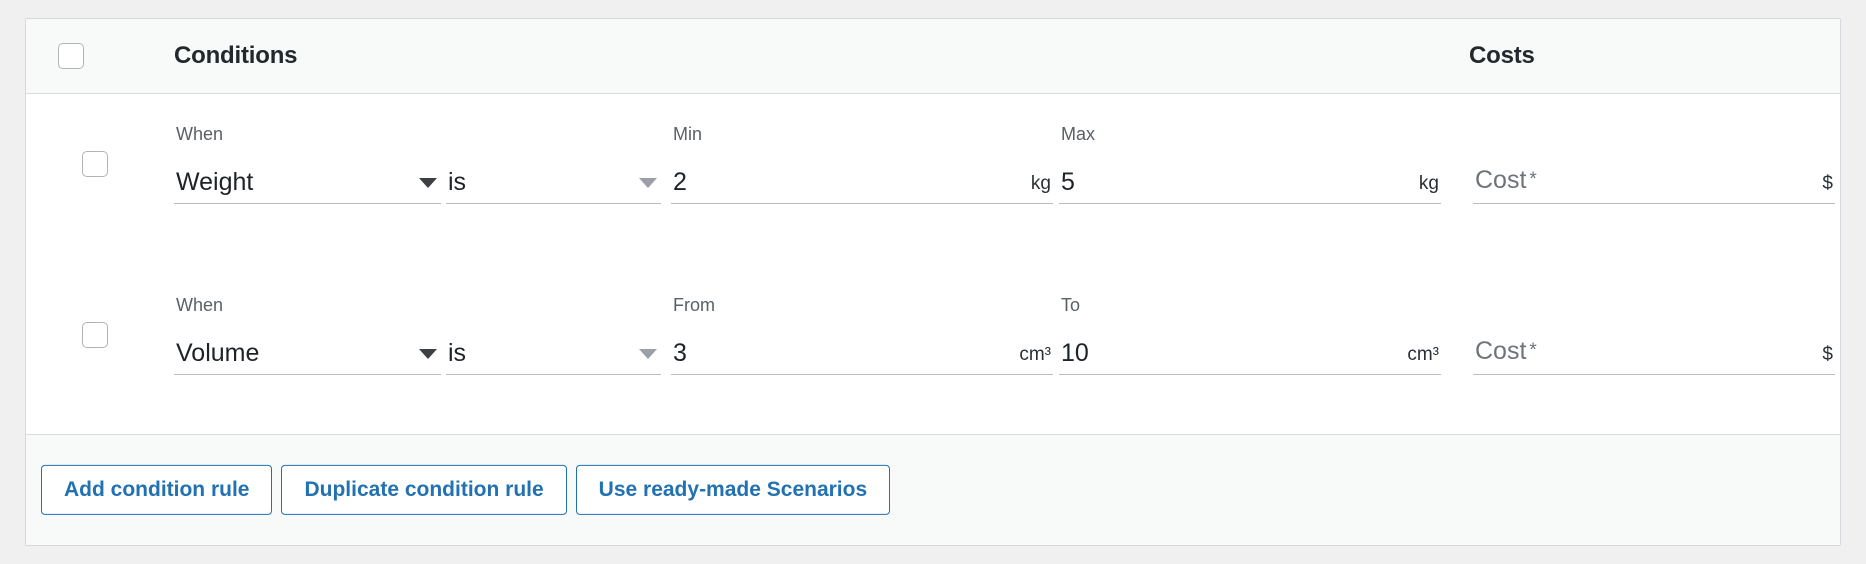 This screenshot has width=1866, height=564. What do you see at coordinates (694, 305) in the screenshot?
I see `lower-bound-label: From` at bounding box center [694, 305].